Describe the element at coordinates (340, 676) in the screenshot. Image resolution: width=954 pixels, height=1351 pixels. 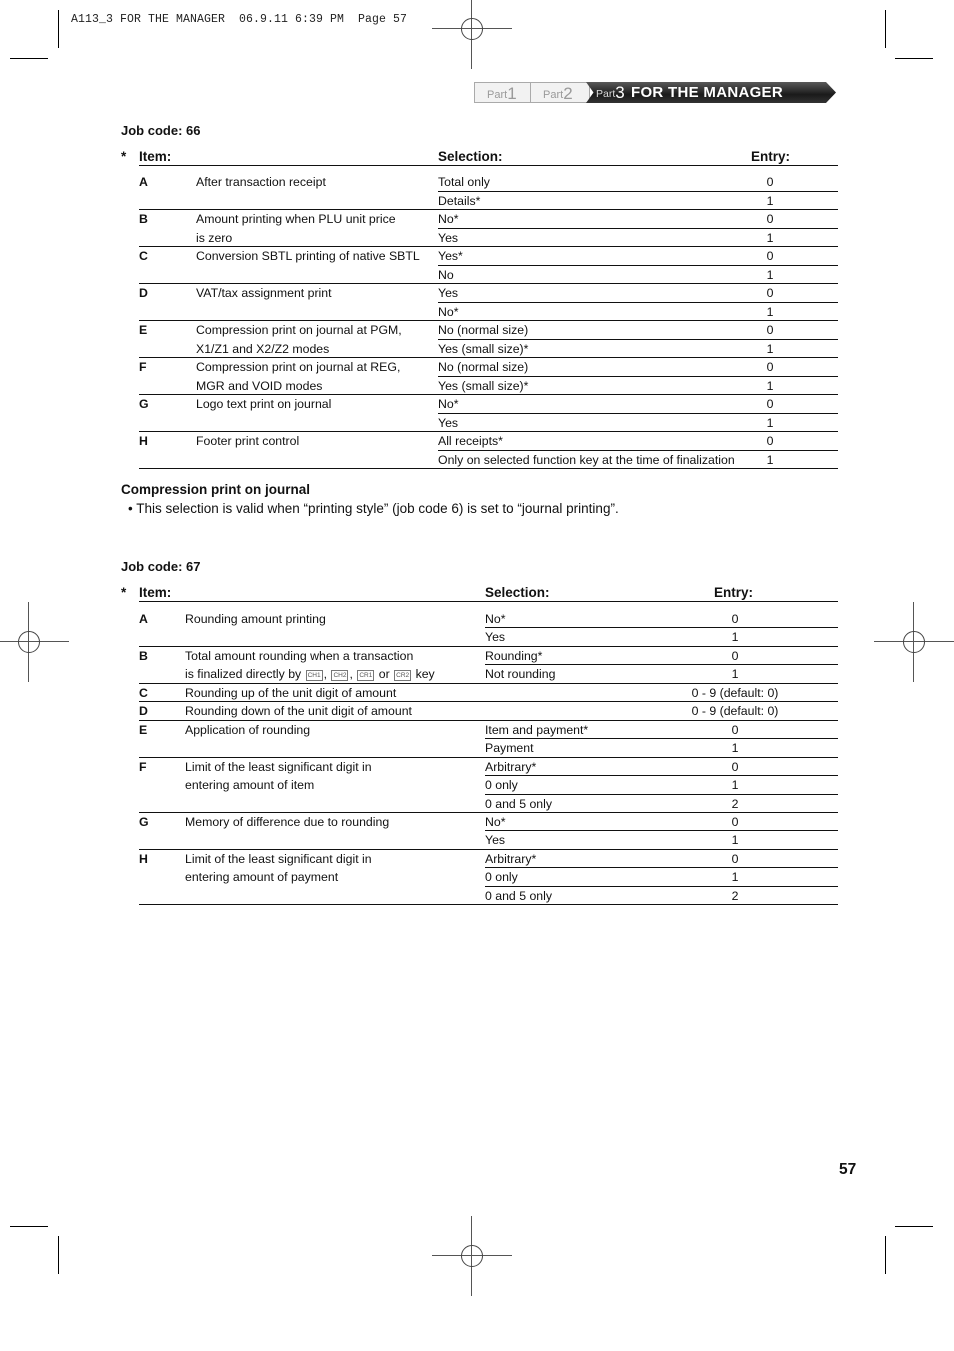
I see `key-ch2-icon: CH2` at that location.